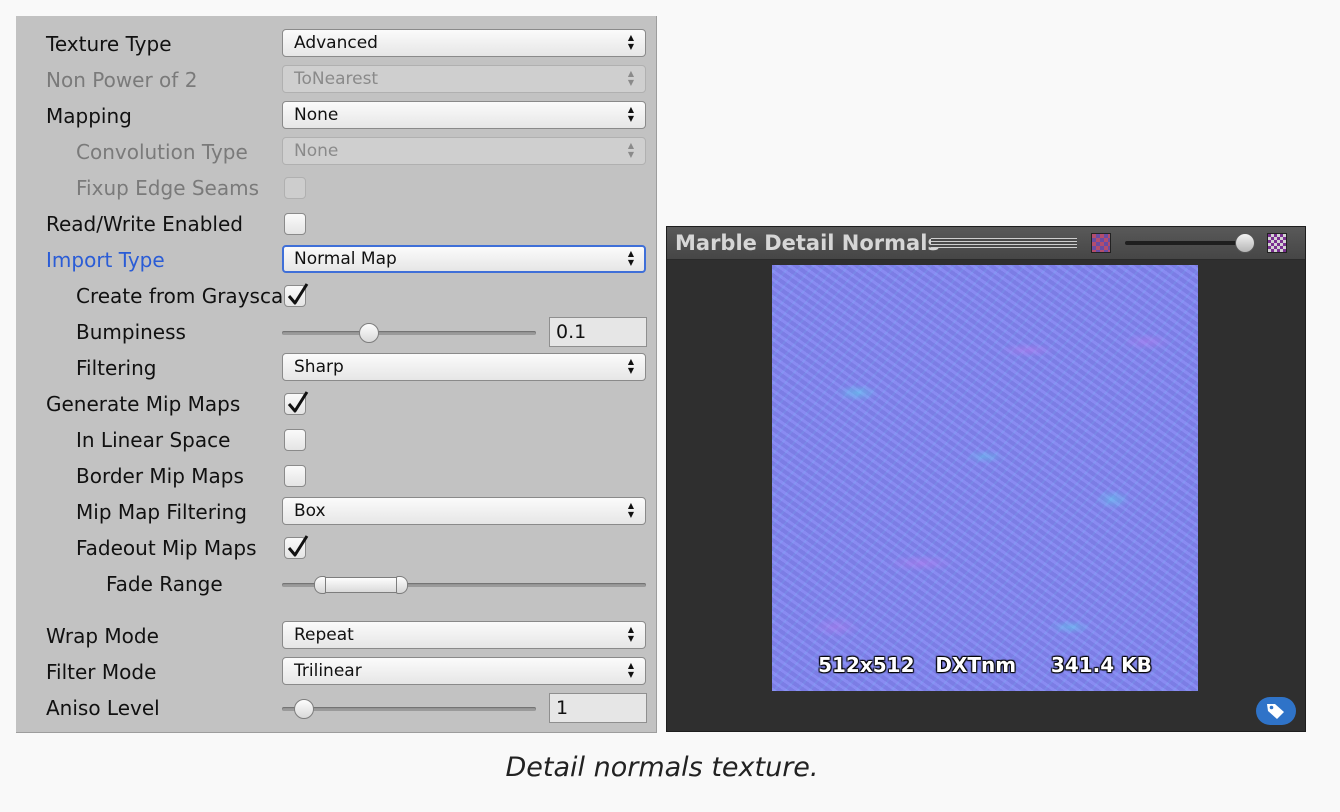 This screenshot has height=812, width=1340. What do you see at coordinates (464, 43) in the screenshot?
I see `texture-type-dropdown: Advanced ▲ ▼` at bounding box center [464, 43].